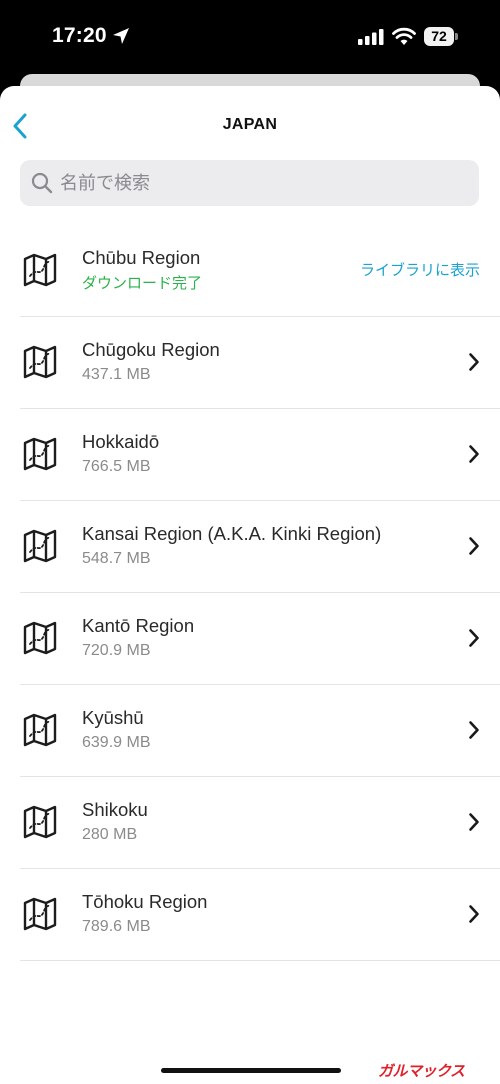 Image resolution: width=500 pixels, height=1084 pixels. I want to click on page-title: JAPAN, so click(250, 124).